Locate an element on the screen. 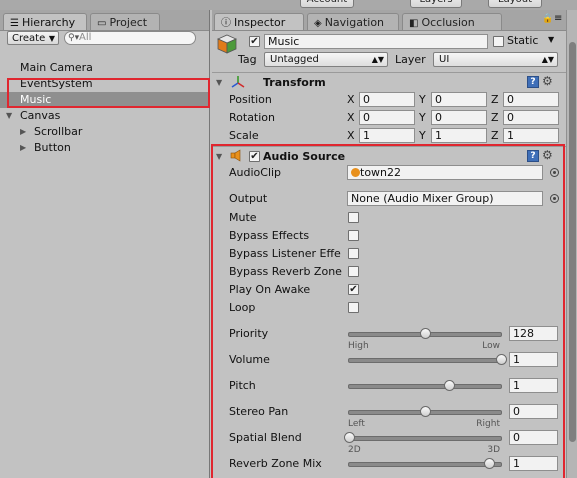  transform-position-z-field: 0 is located at coordinates (531, 99).